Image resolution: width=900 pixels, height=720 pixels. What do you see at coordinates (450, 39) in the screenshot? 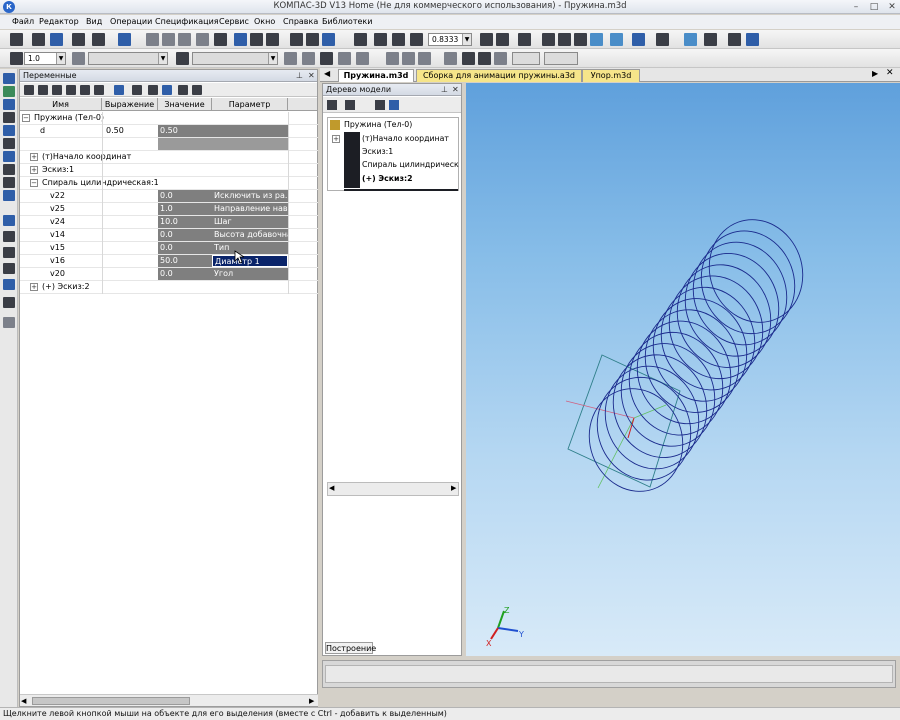
I see `zoom-field: 0.8333 ▼` at bounding box center [450, 39].